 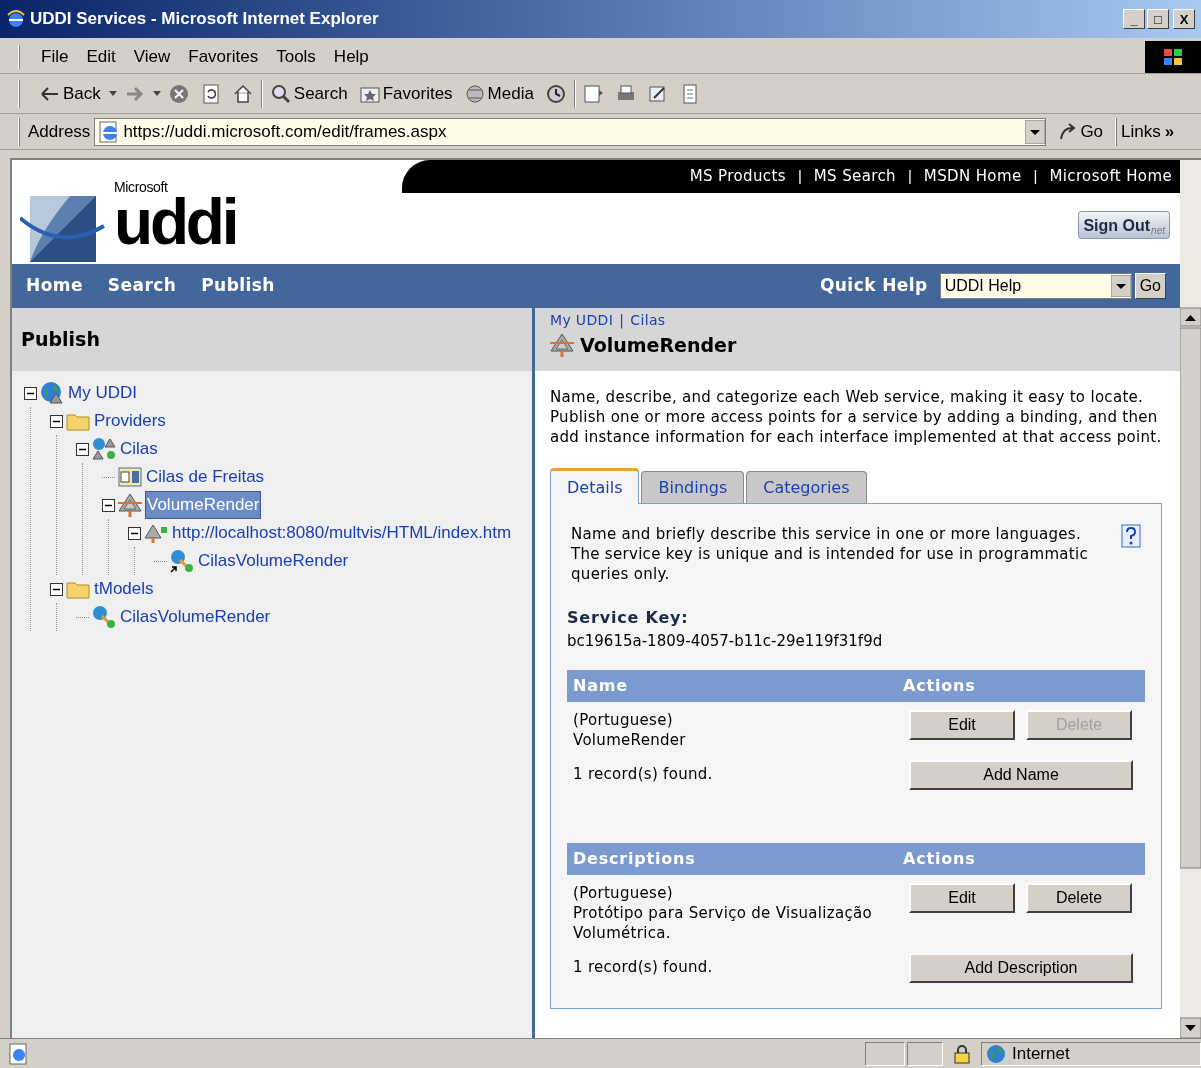 I want to click on brand-logo: uddi, so click(x=175, y=223).